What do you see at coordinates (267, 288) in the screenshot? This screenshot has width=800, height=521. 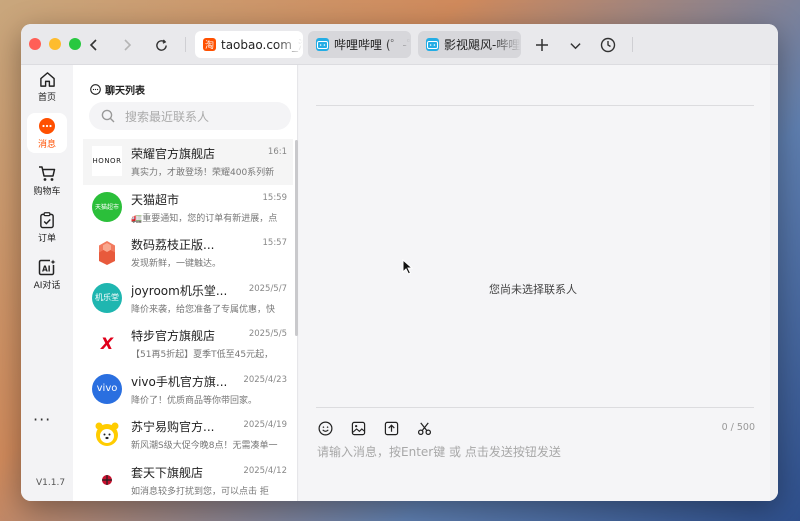 I see `message-time: 2025/5/7` at bounding box center [267, 288].